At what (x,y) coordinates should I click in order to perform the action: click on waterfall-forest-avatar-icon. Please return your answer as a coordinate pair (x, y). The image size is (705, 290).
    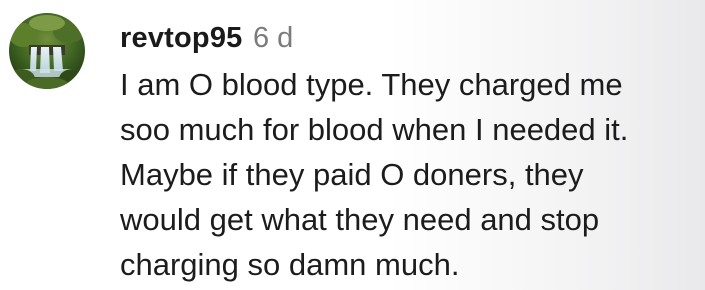
    Looking at the image, I should click on (47, 51).